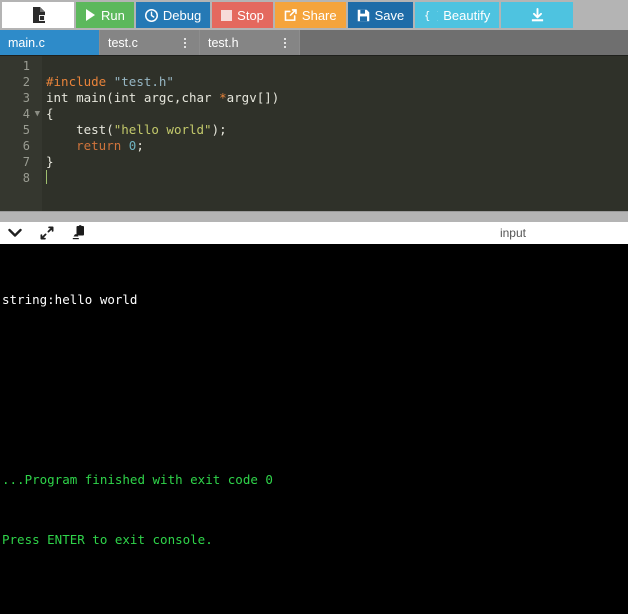 This screenshot has height=614, width=628. I want to click on code-line-3: int main(int argc,char *argv[]), so click(337, 98).